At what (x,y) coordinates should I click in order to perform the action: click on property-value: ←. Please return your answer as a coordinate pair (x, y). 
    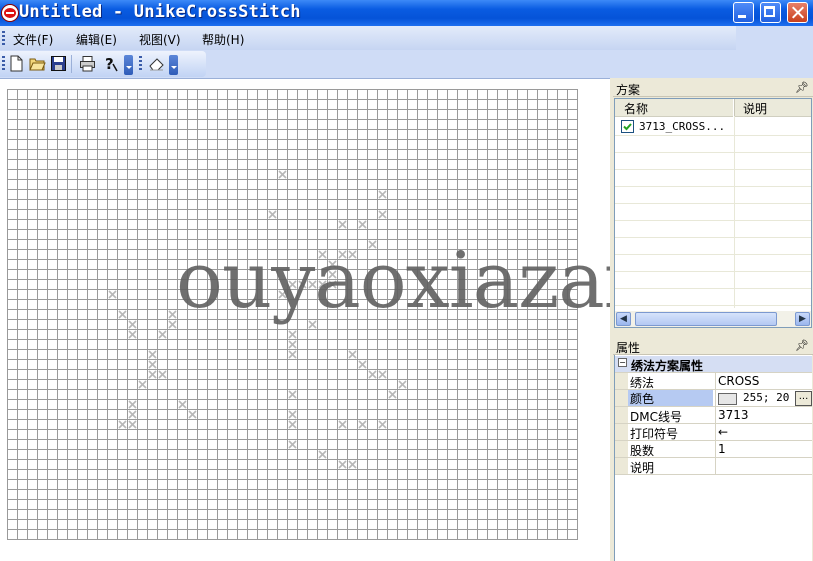
    Looking at the image, I should click on (723, 432).